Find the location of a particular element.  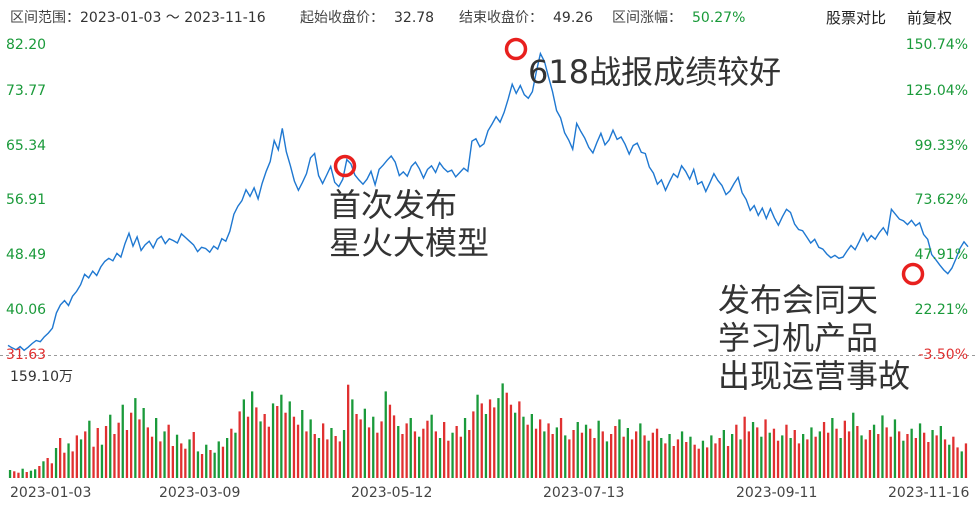

date-tick: 2023-01-03 is located at coordinates (51, 493).